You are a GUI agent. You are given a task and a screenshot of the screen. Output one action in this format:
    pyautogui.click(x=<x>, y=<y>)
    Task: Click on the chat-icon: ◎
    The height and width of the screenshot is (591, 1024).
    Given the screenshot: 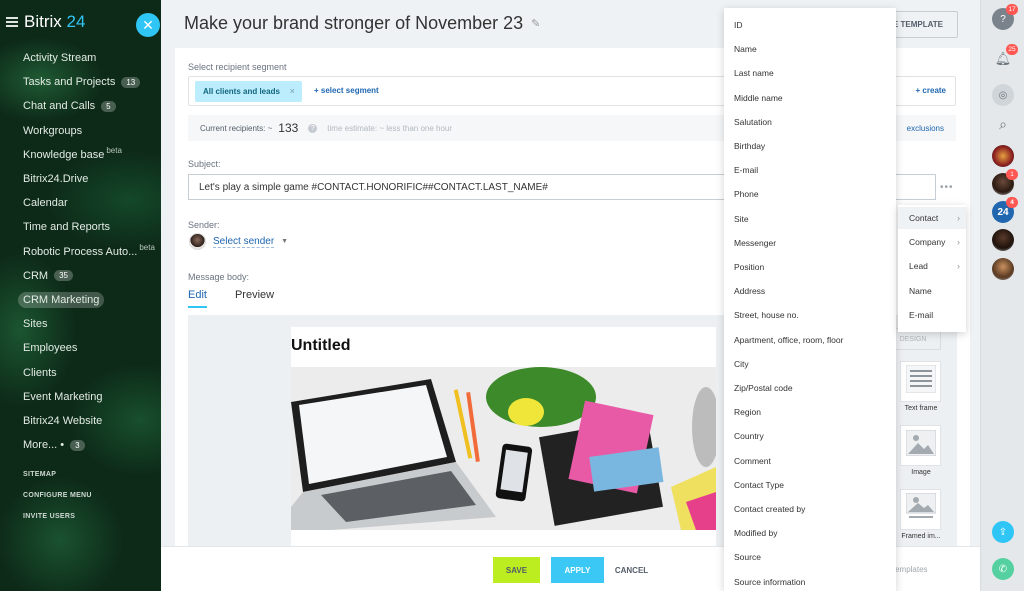 What is the action you would take?
    pyautogui.click(x=1003, y=95)
    